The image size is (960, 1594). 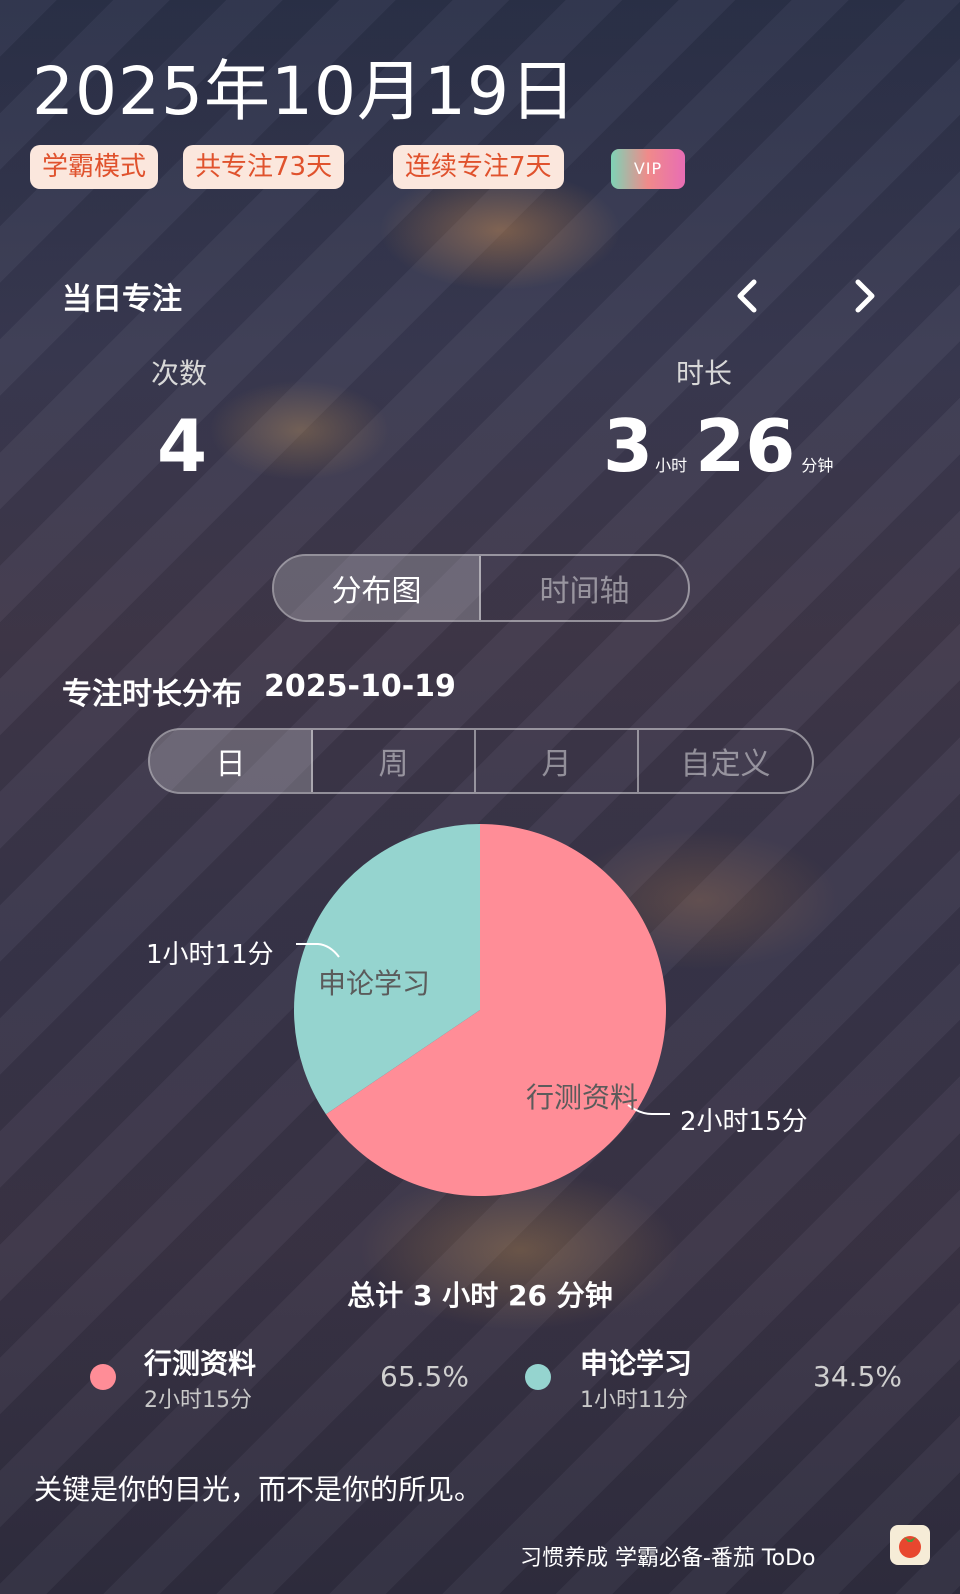 I want to click on legend-dot-xingce, so click(x=103, y=1377).